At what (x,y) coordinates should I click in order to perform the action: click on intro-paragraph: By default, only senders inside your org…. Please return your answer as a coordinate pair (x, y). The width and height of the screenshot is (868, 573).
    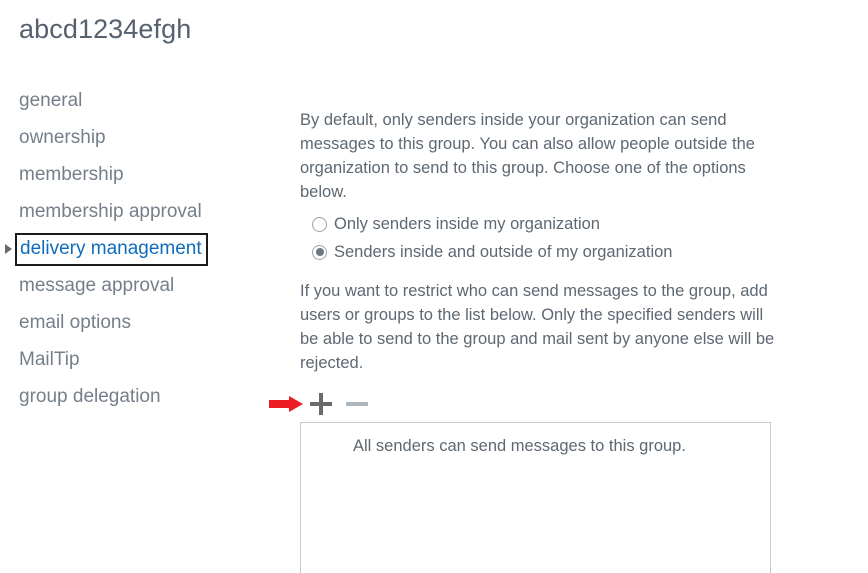
    Looking at the image, I should click on (527, 156).